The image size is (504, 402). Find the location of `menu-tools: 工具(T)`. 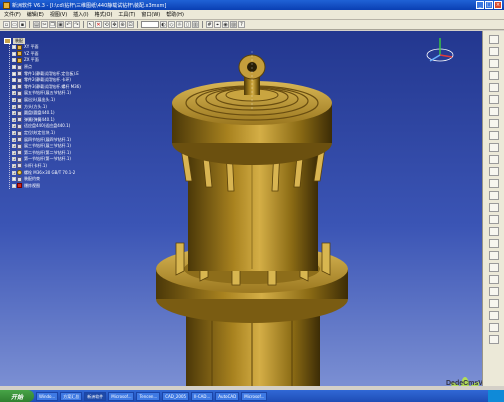

menu-tools: 工具(T) is located at coordinates (126, 14).